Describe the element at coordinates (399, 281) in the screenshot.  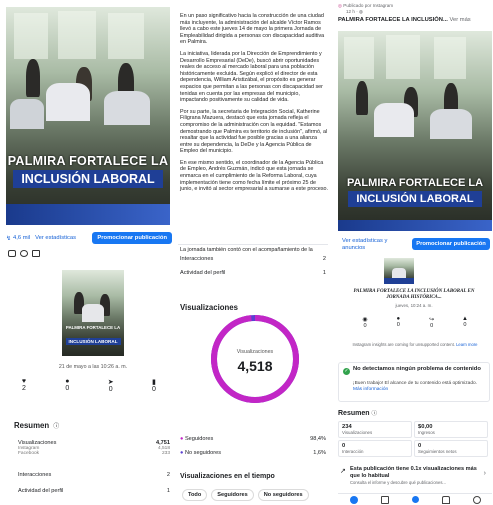
I see `thumb-banner-bar` at that location.